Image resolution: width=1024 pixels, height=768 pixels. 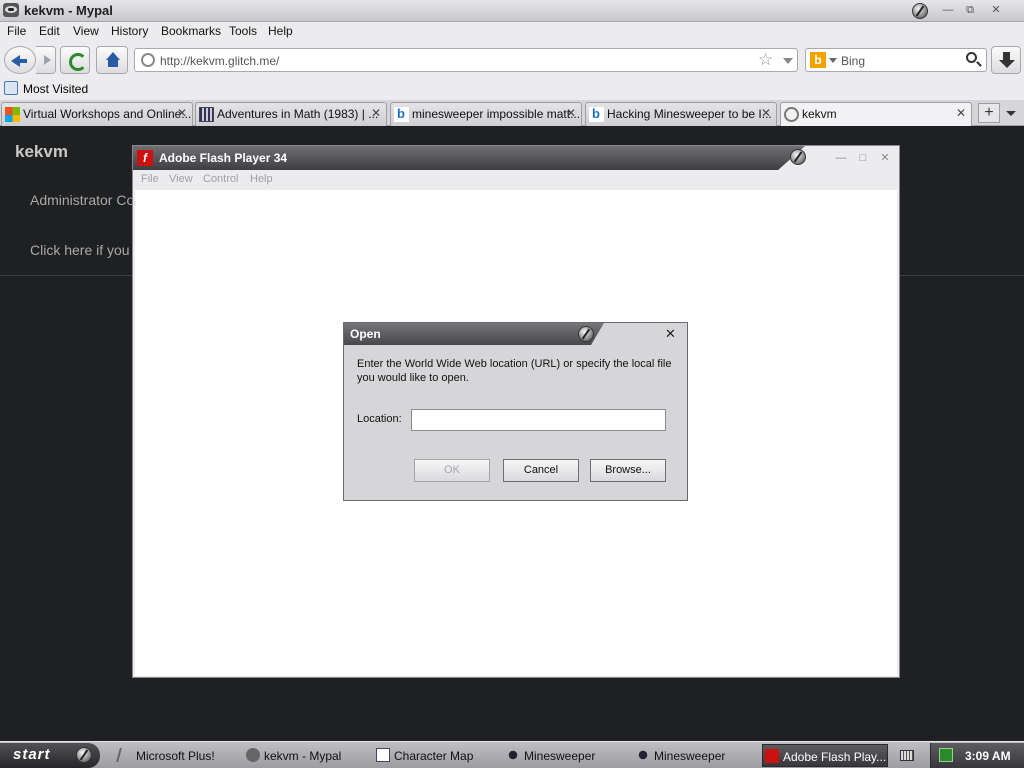 I want to click on minimize-button: —, so click(x=948, y=10).